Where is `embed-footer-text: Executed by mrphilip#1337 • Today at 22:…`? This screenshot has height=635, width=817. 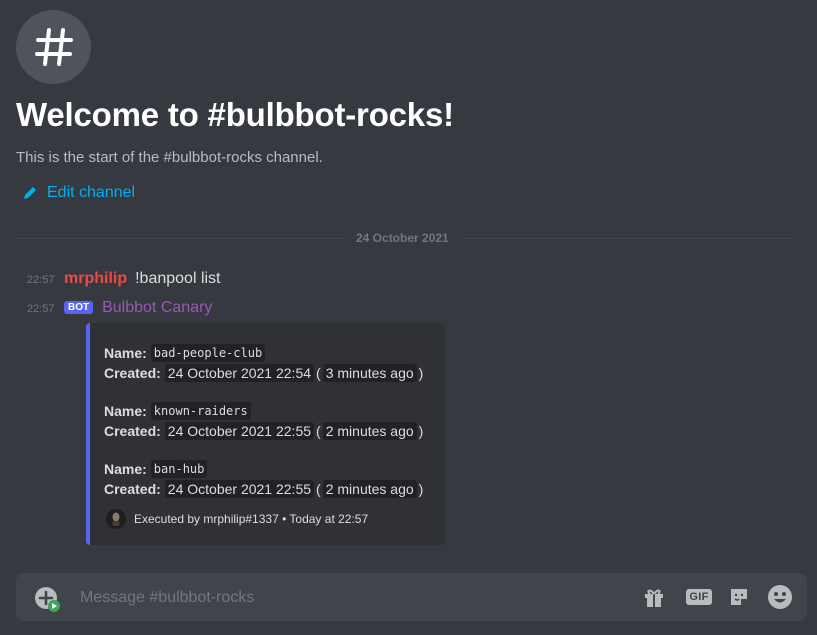 embed-footer-text: Executed by mrphilip#1337 • Today at 22:… is located at coordinates (251, 519).